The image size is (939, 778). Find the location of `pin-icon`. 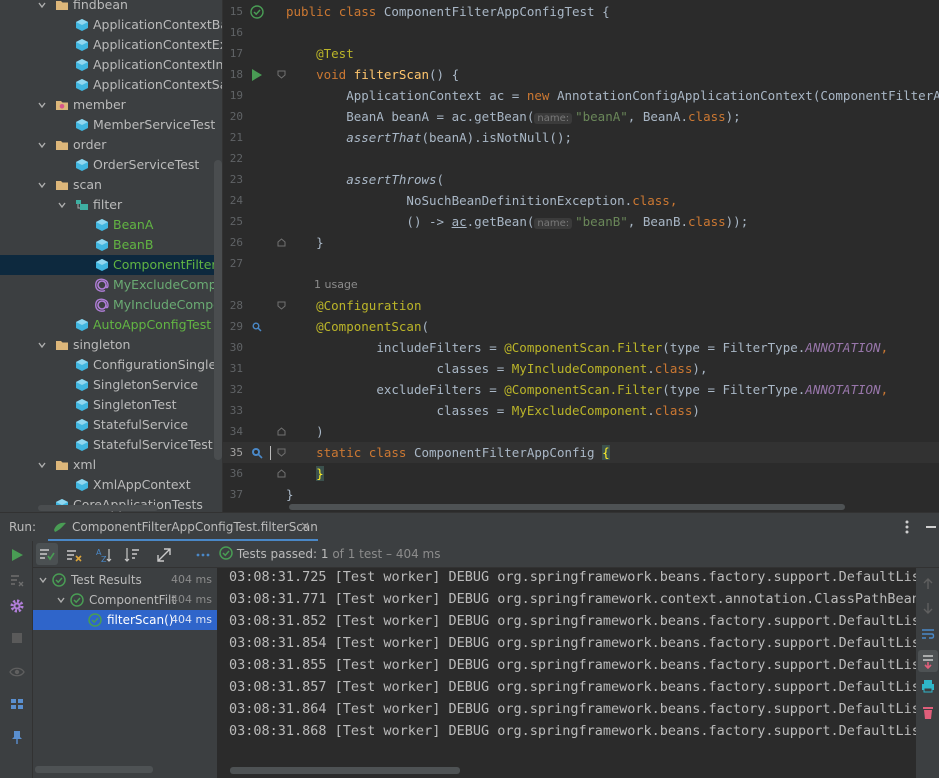

pin-icon is located at coordinates (17, 737).